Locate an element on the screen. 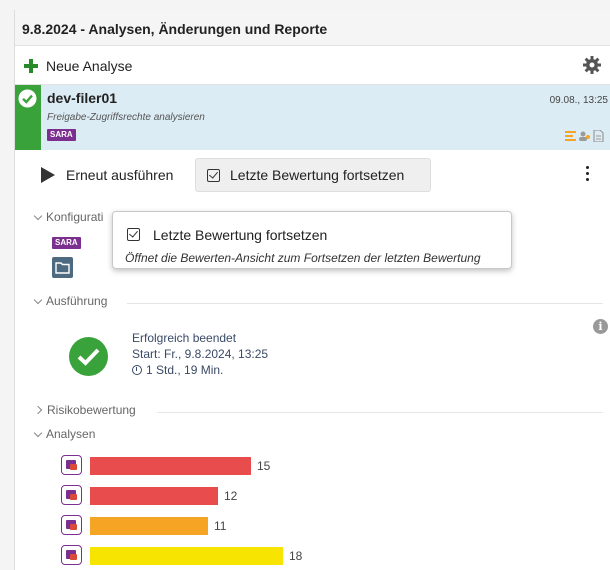  entry-description: Freigabe-Zugriffsrechte analysieren is located at coordinates (126, 117).